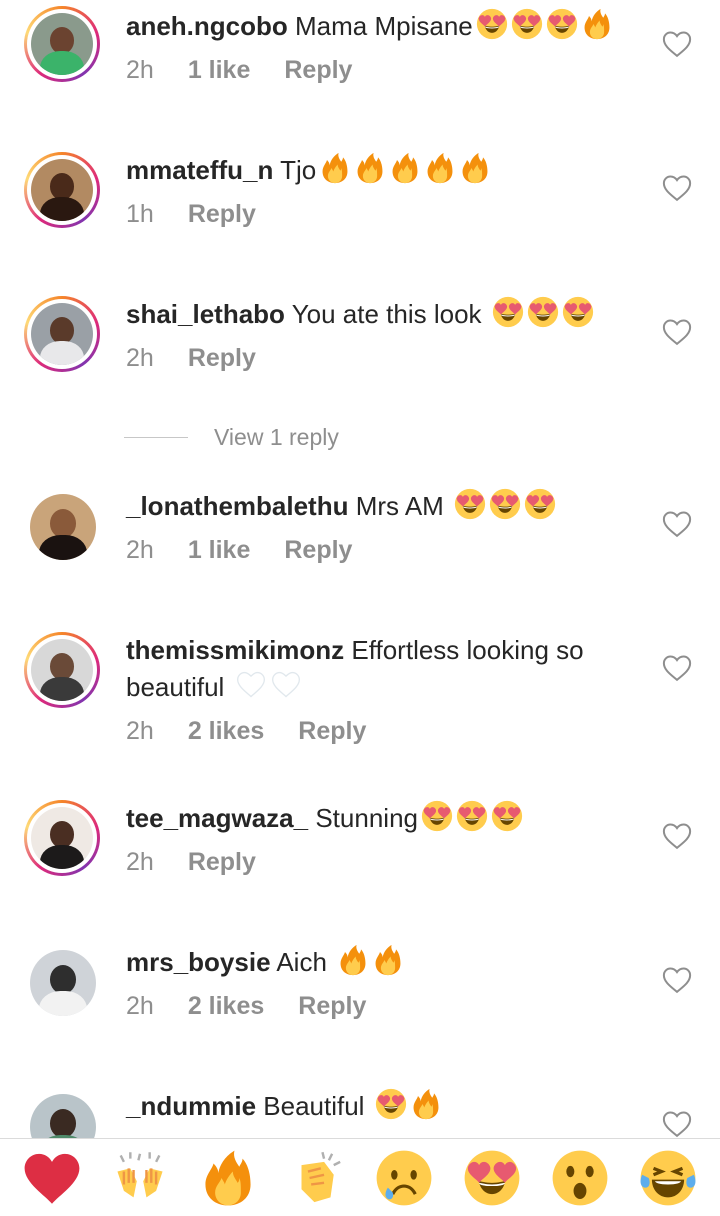  What do you see at coordinates (276, 437) in the screenshot?
I see `view-replies-label: View 1 reply` at bounding box center [276, 437].